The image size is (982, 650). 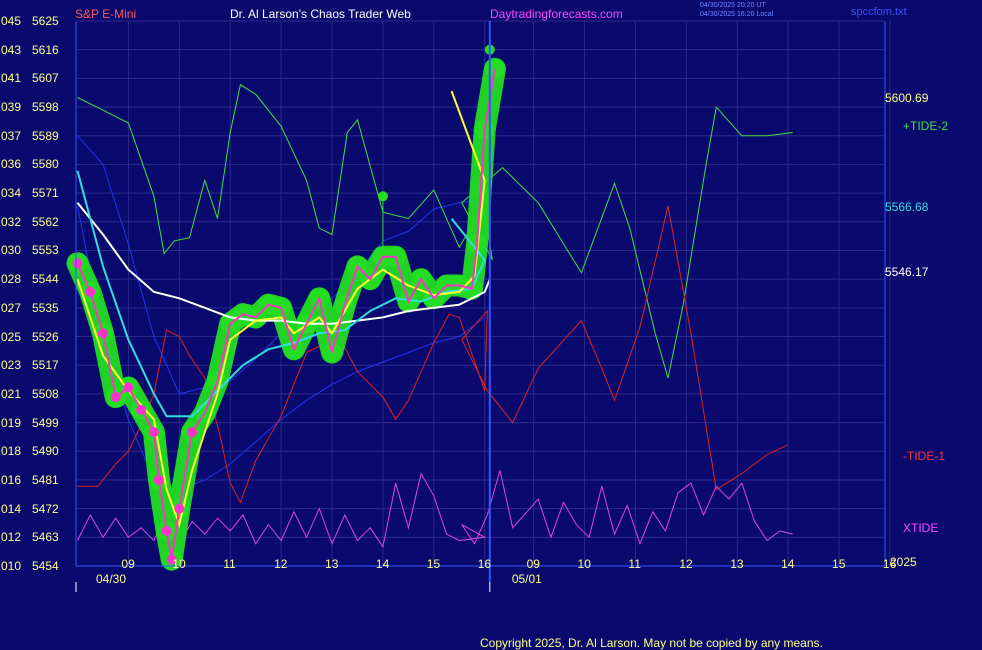 What do you see at coordinates (11, 508) in the screenshot?
I see `y-tick-code: 014` at bounding box center [11, 508].